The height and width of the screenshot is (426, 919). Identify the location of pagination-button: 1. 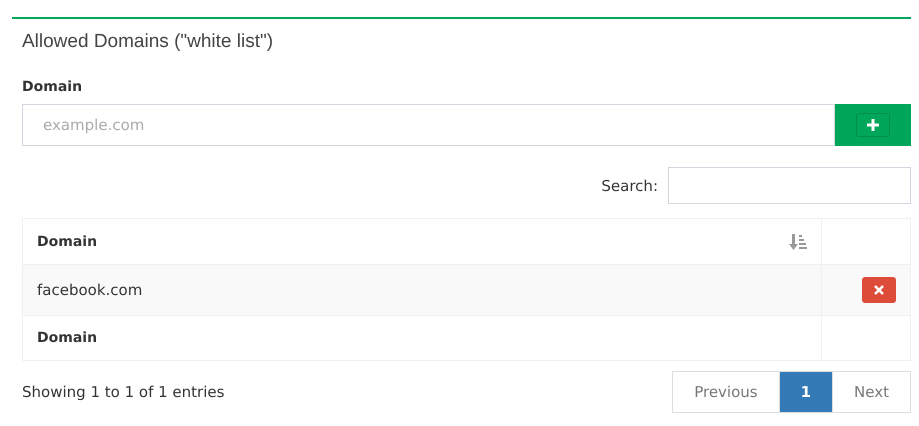
(806, 392).